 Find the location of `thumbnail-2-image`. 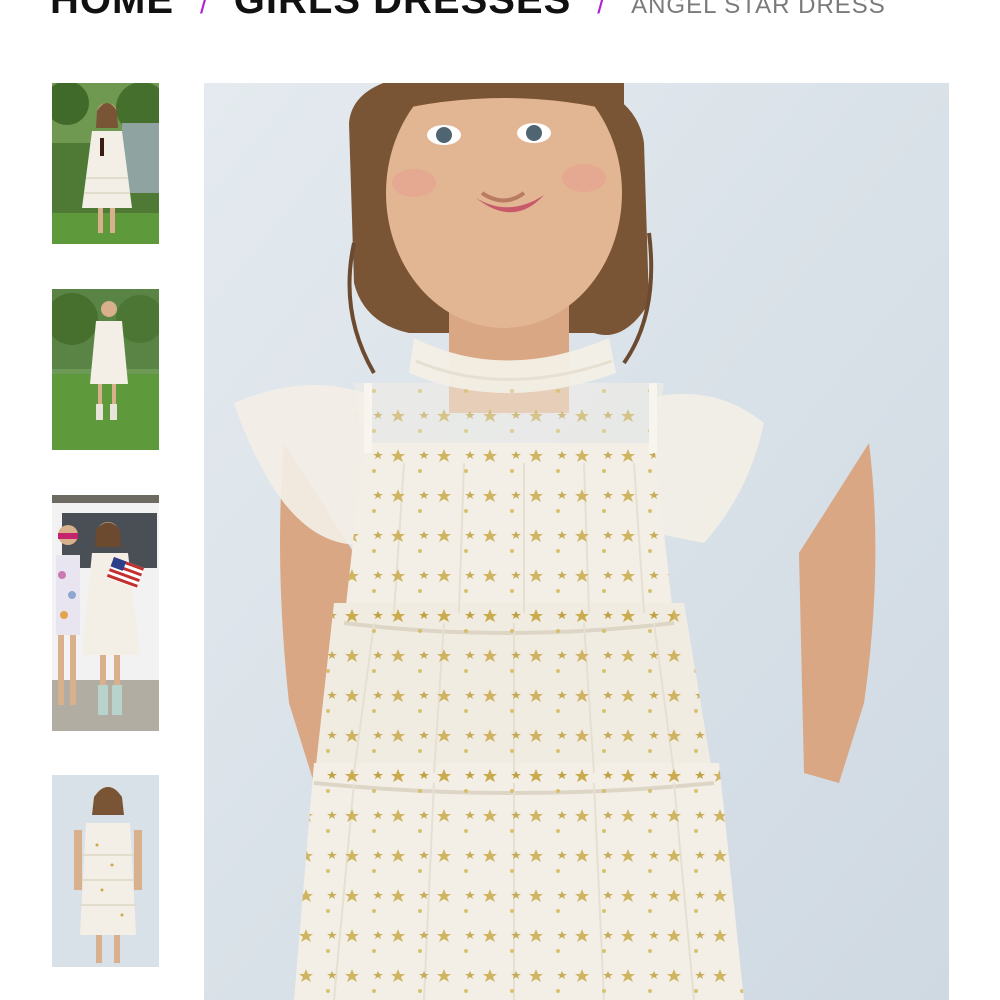

thumbnail-2-image is located at coordinates (105, 369).